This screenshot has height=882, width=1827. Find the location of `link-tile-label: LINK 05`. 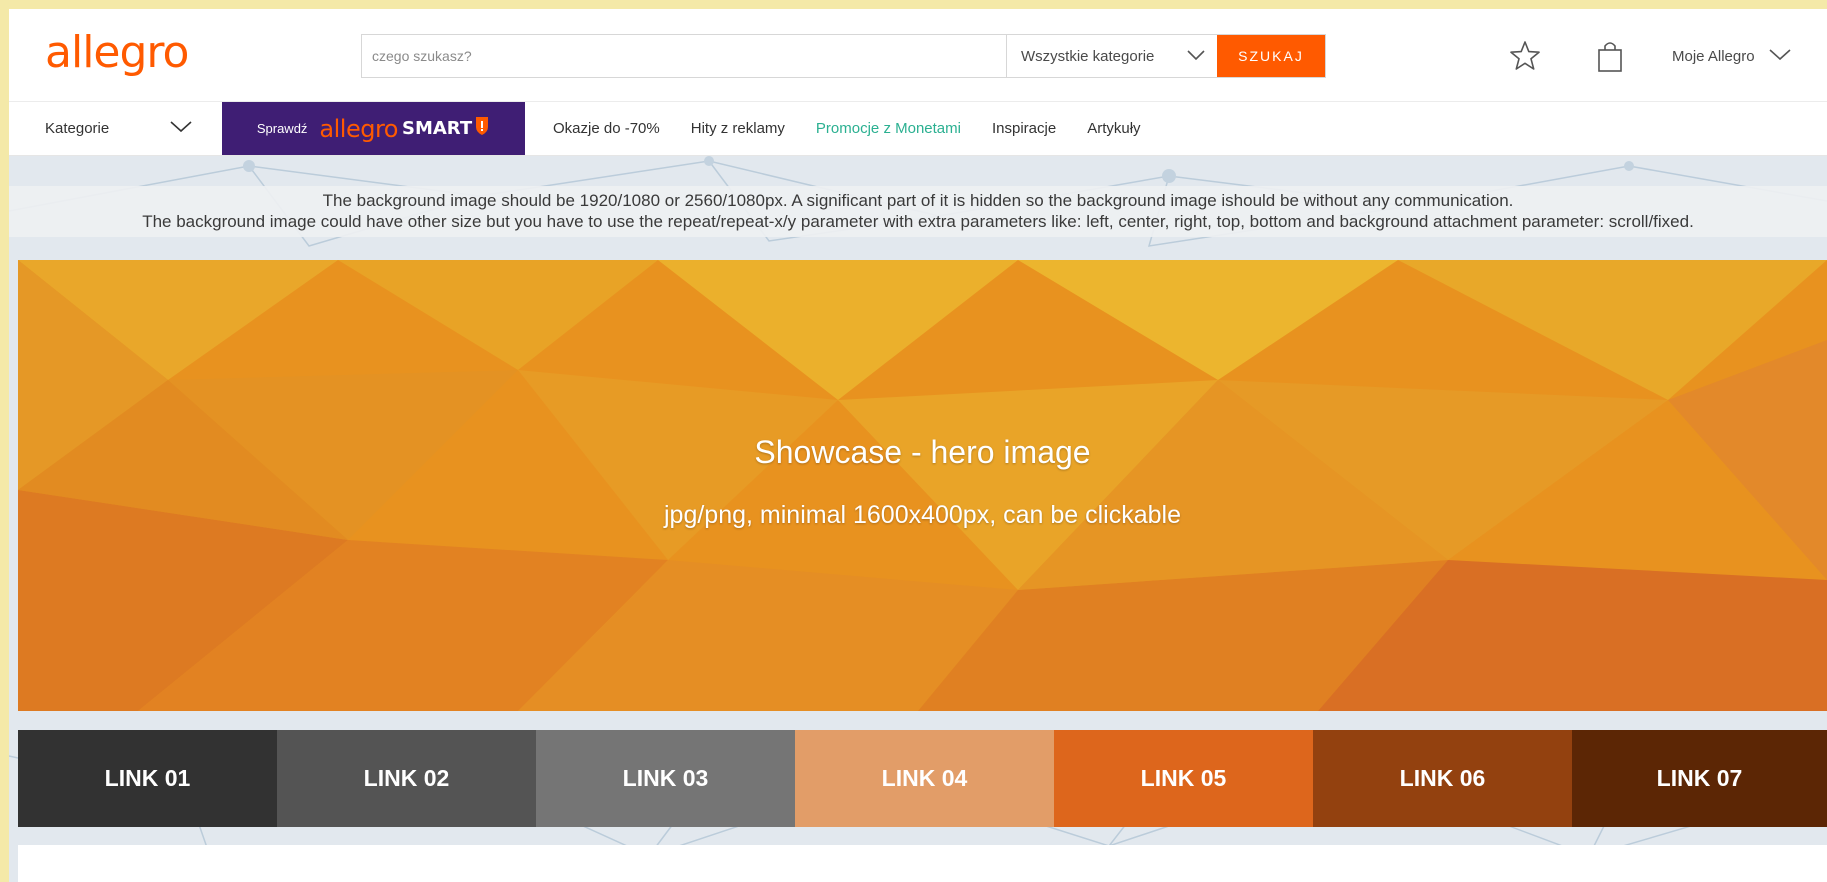

link-tile-label: LINK 05 is located at coordinates (1183, 778).